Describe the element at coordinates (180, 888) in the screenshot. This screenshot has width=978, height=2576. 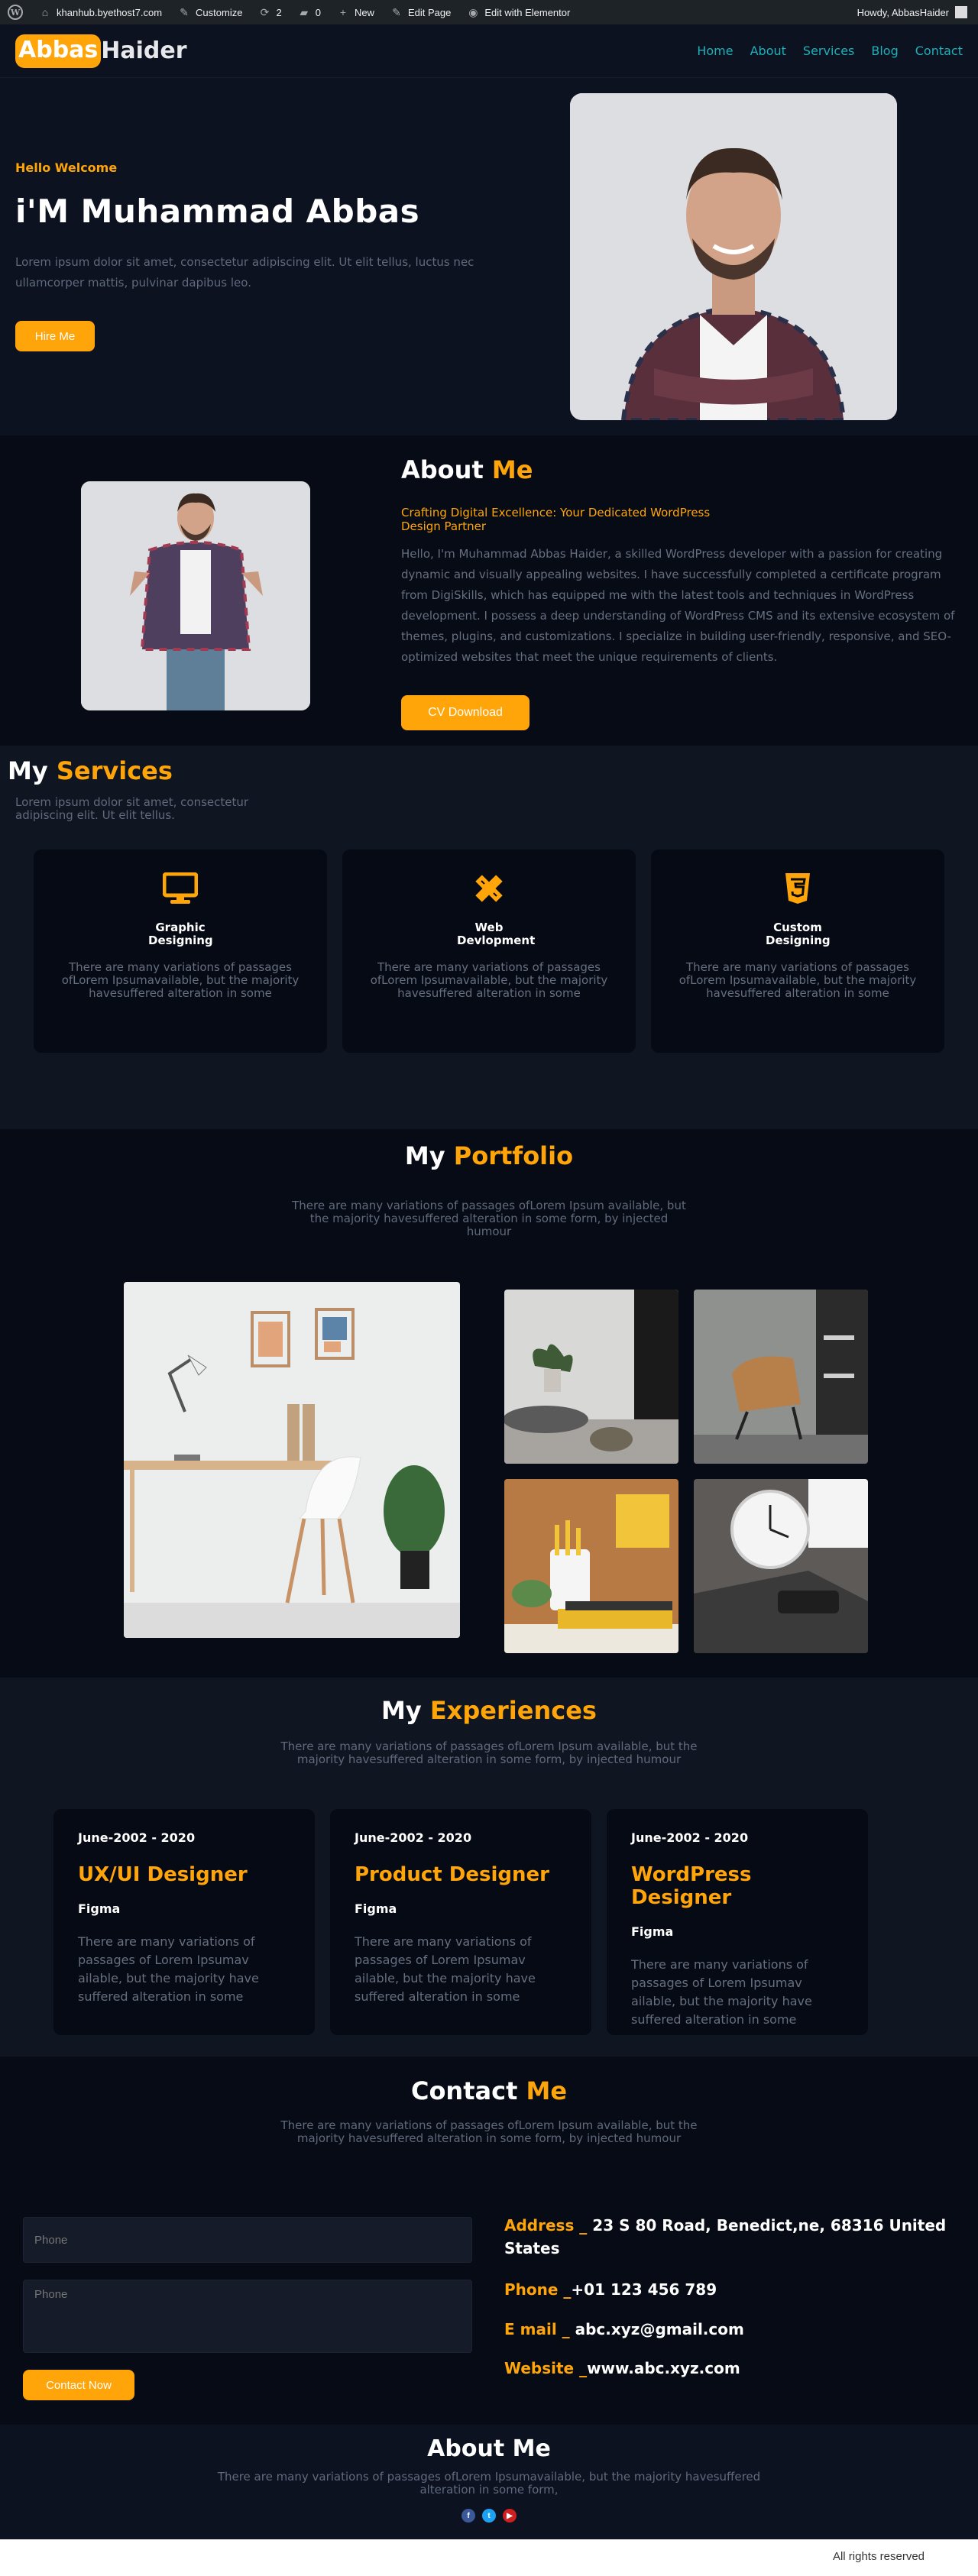
I see `desktop-icon` at that location.